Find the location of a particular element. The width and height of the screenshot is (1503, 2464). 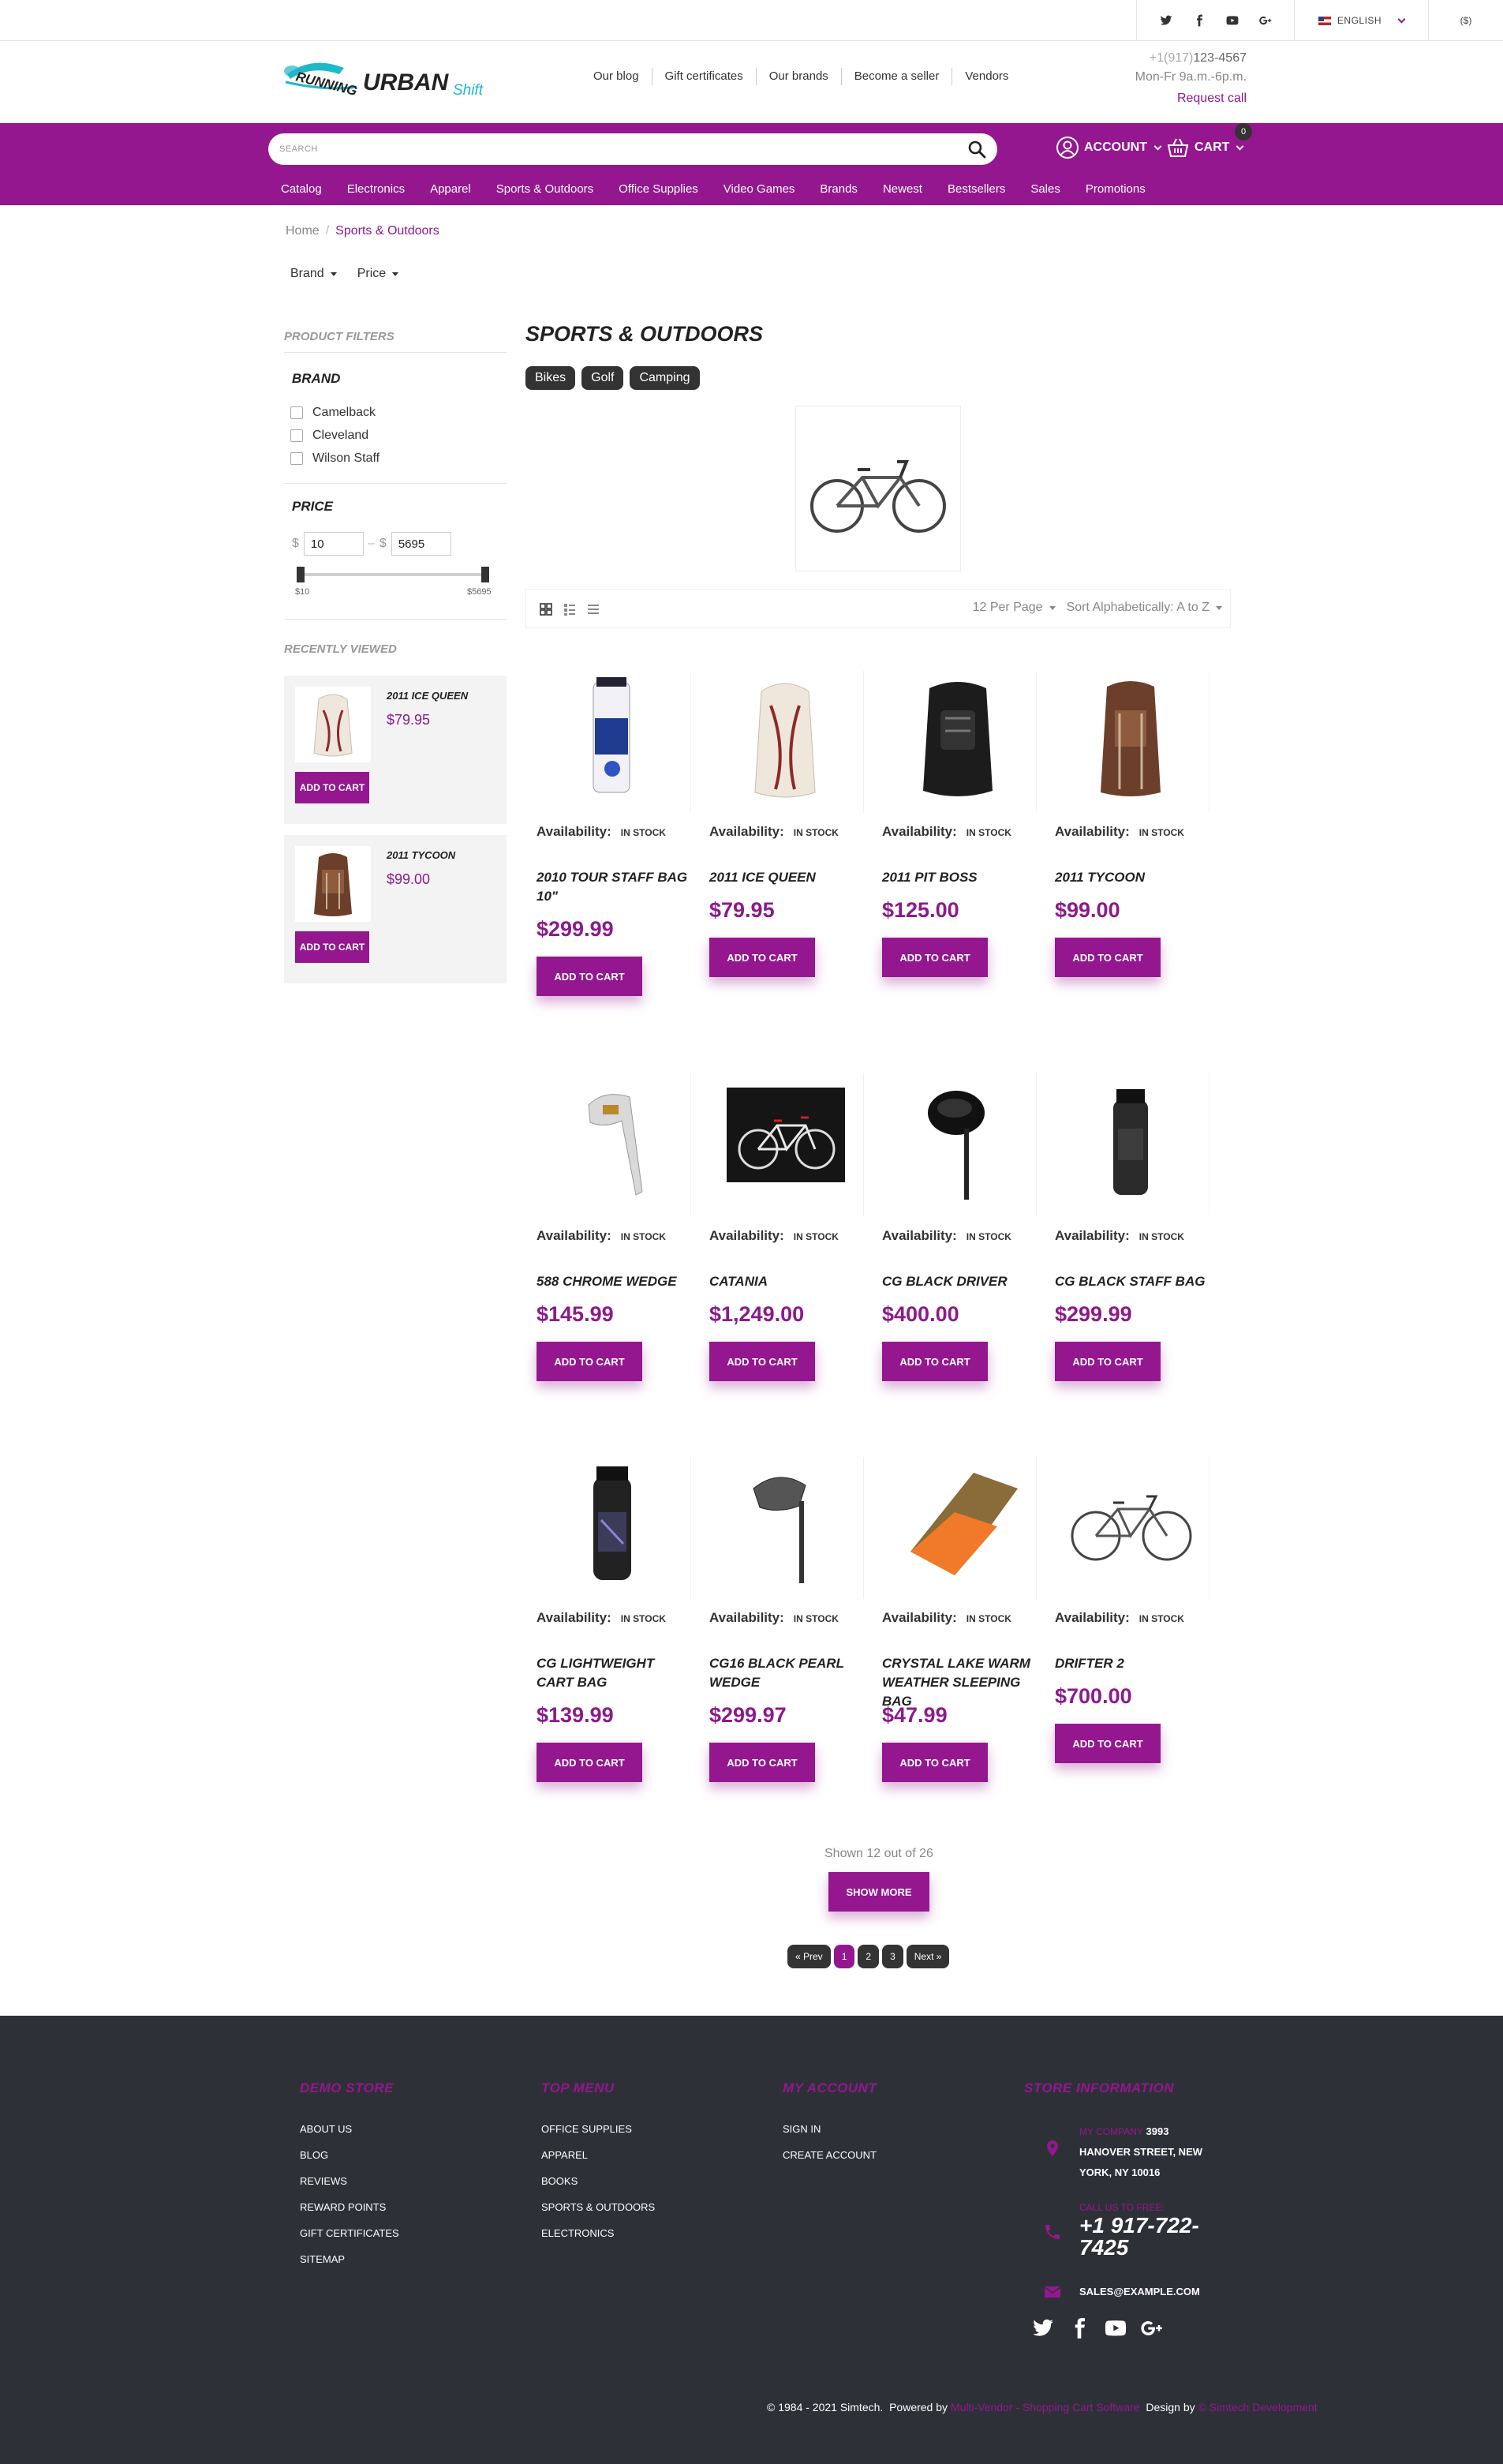

product-name: CG16 BLACK PEARL WEDGE is located at coordinates (788, 1673).